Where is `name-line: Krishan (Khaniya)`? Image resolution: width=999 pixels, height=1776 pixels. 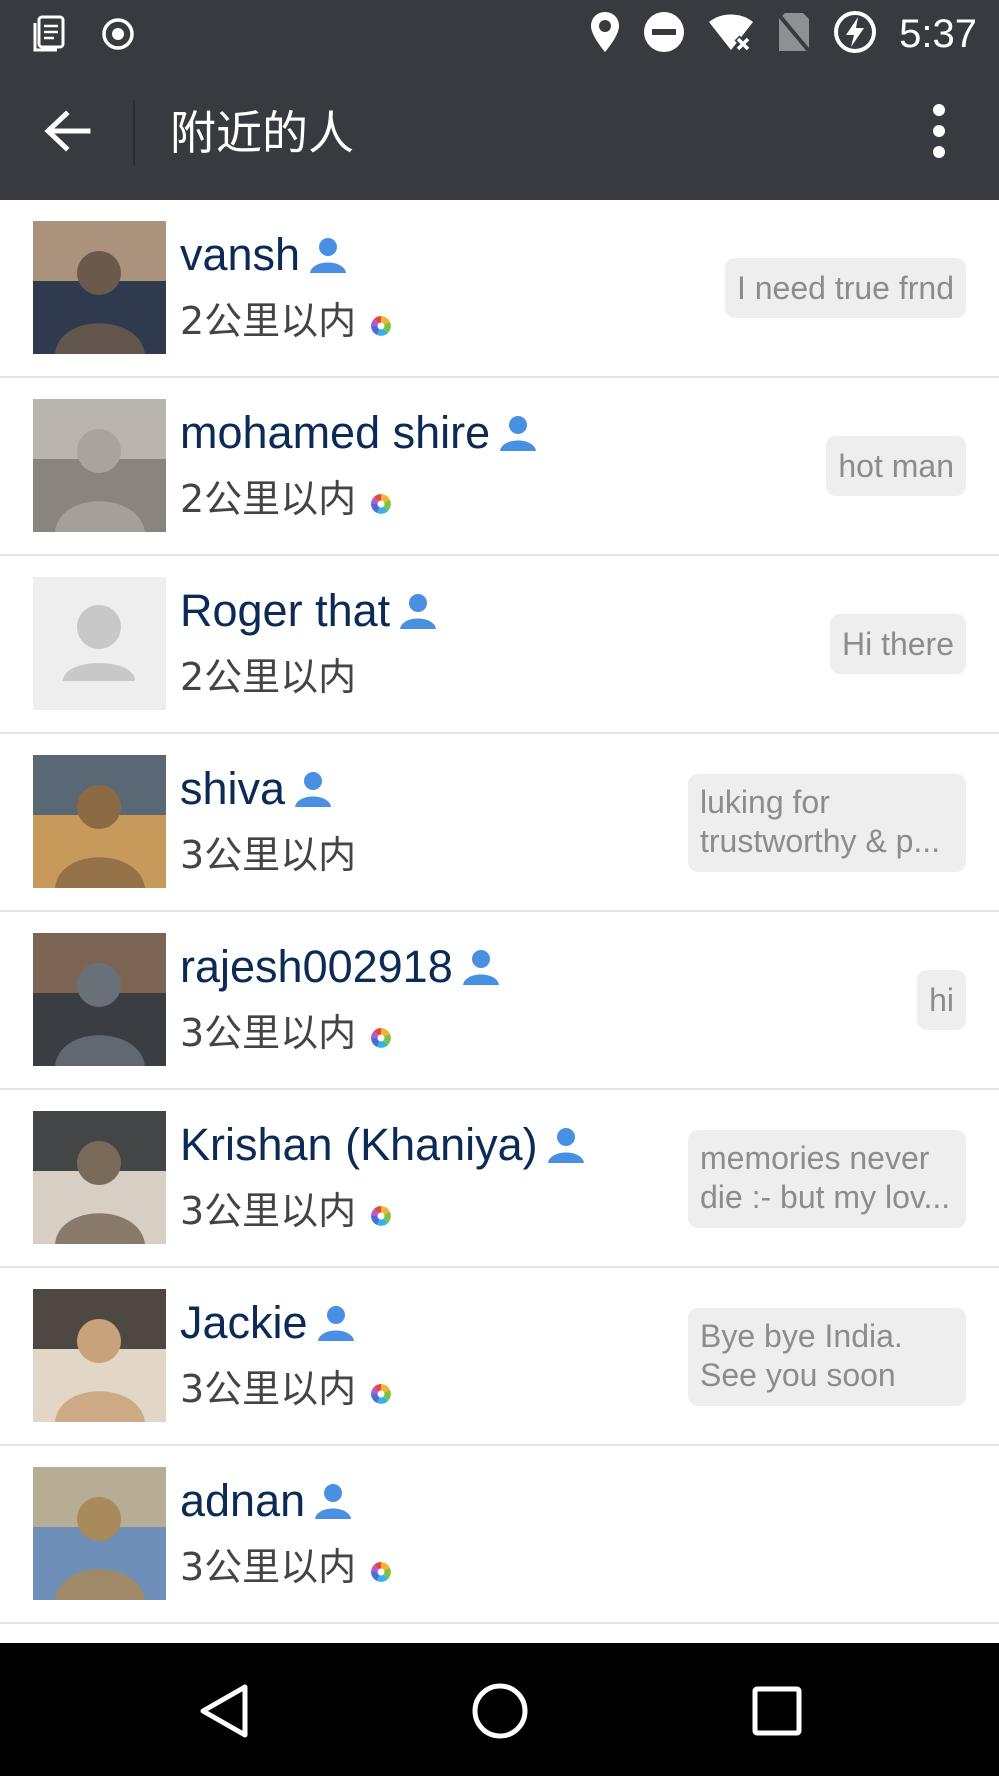
name-line: Krishan (Khaniya) is located at coordinates (383, 1145).